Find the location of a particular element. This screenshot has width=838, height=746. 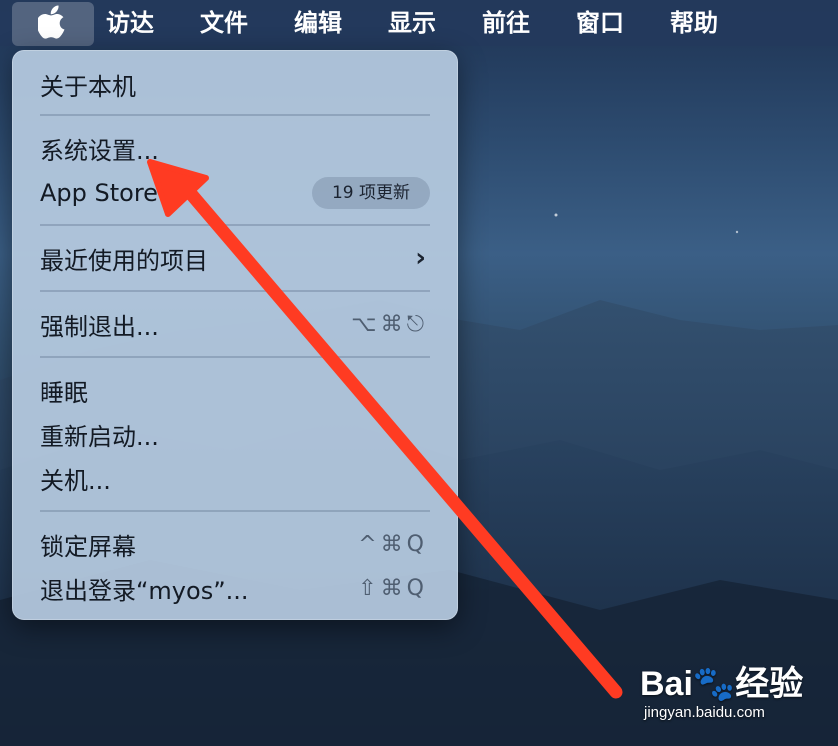

menubar-item-view: 显示 is located at coordinates (412, 23).